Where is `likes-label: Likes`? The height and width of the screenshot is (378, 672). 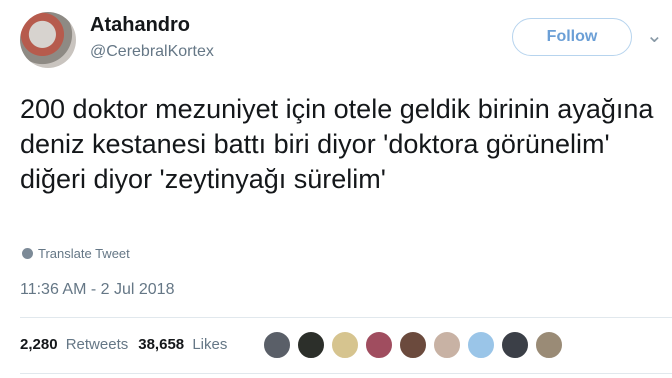 likes-label: Likes is located at coordinates (210, 344).